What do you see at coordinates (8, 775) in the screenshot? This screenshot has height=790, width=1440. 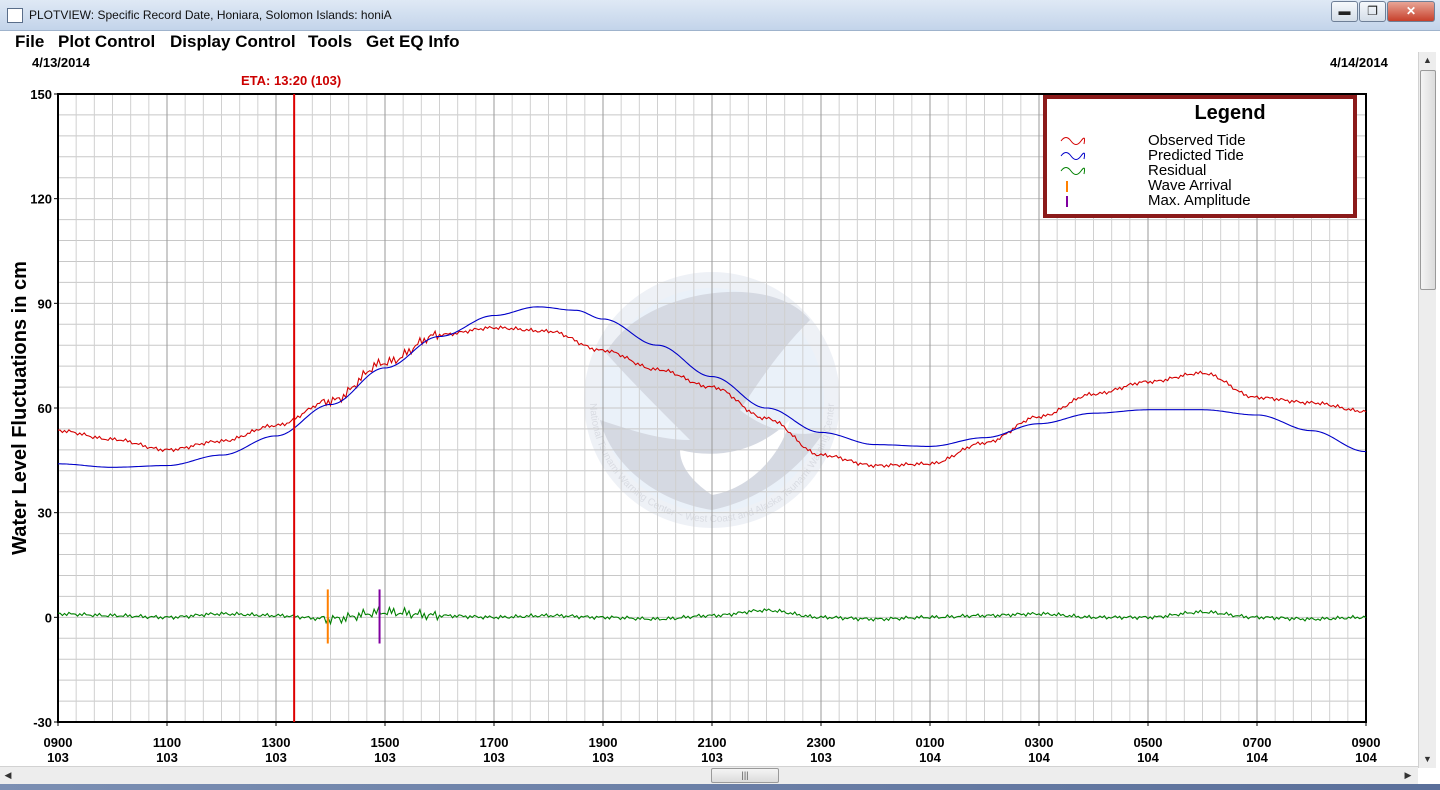 I see `scroll-left-arrow-icon: ◀` at bounding box center [8, 775].